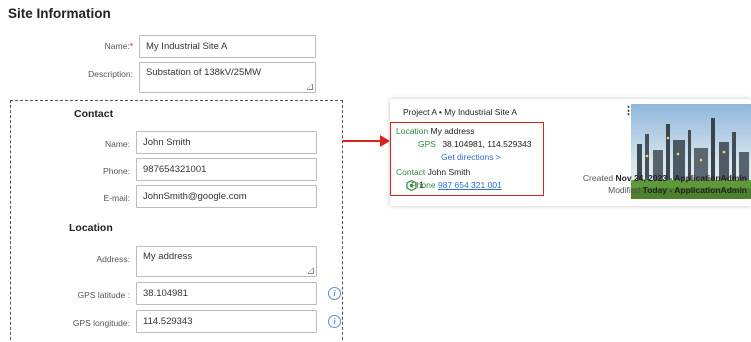 The image size is (751, 342). I want to click on required-mark: *, so click(131, 46).